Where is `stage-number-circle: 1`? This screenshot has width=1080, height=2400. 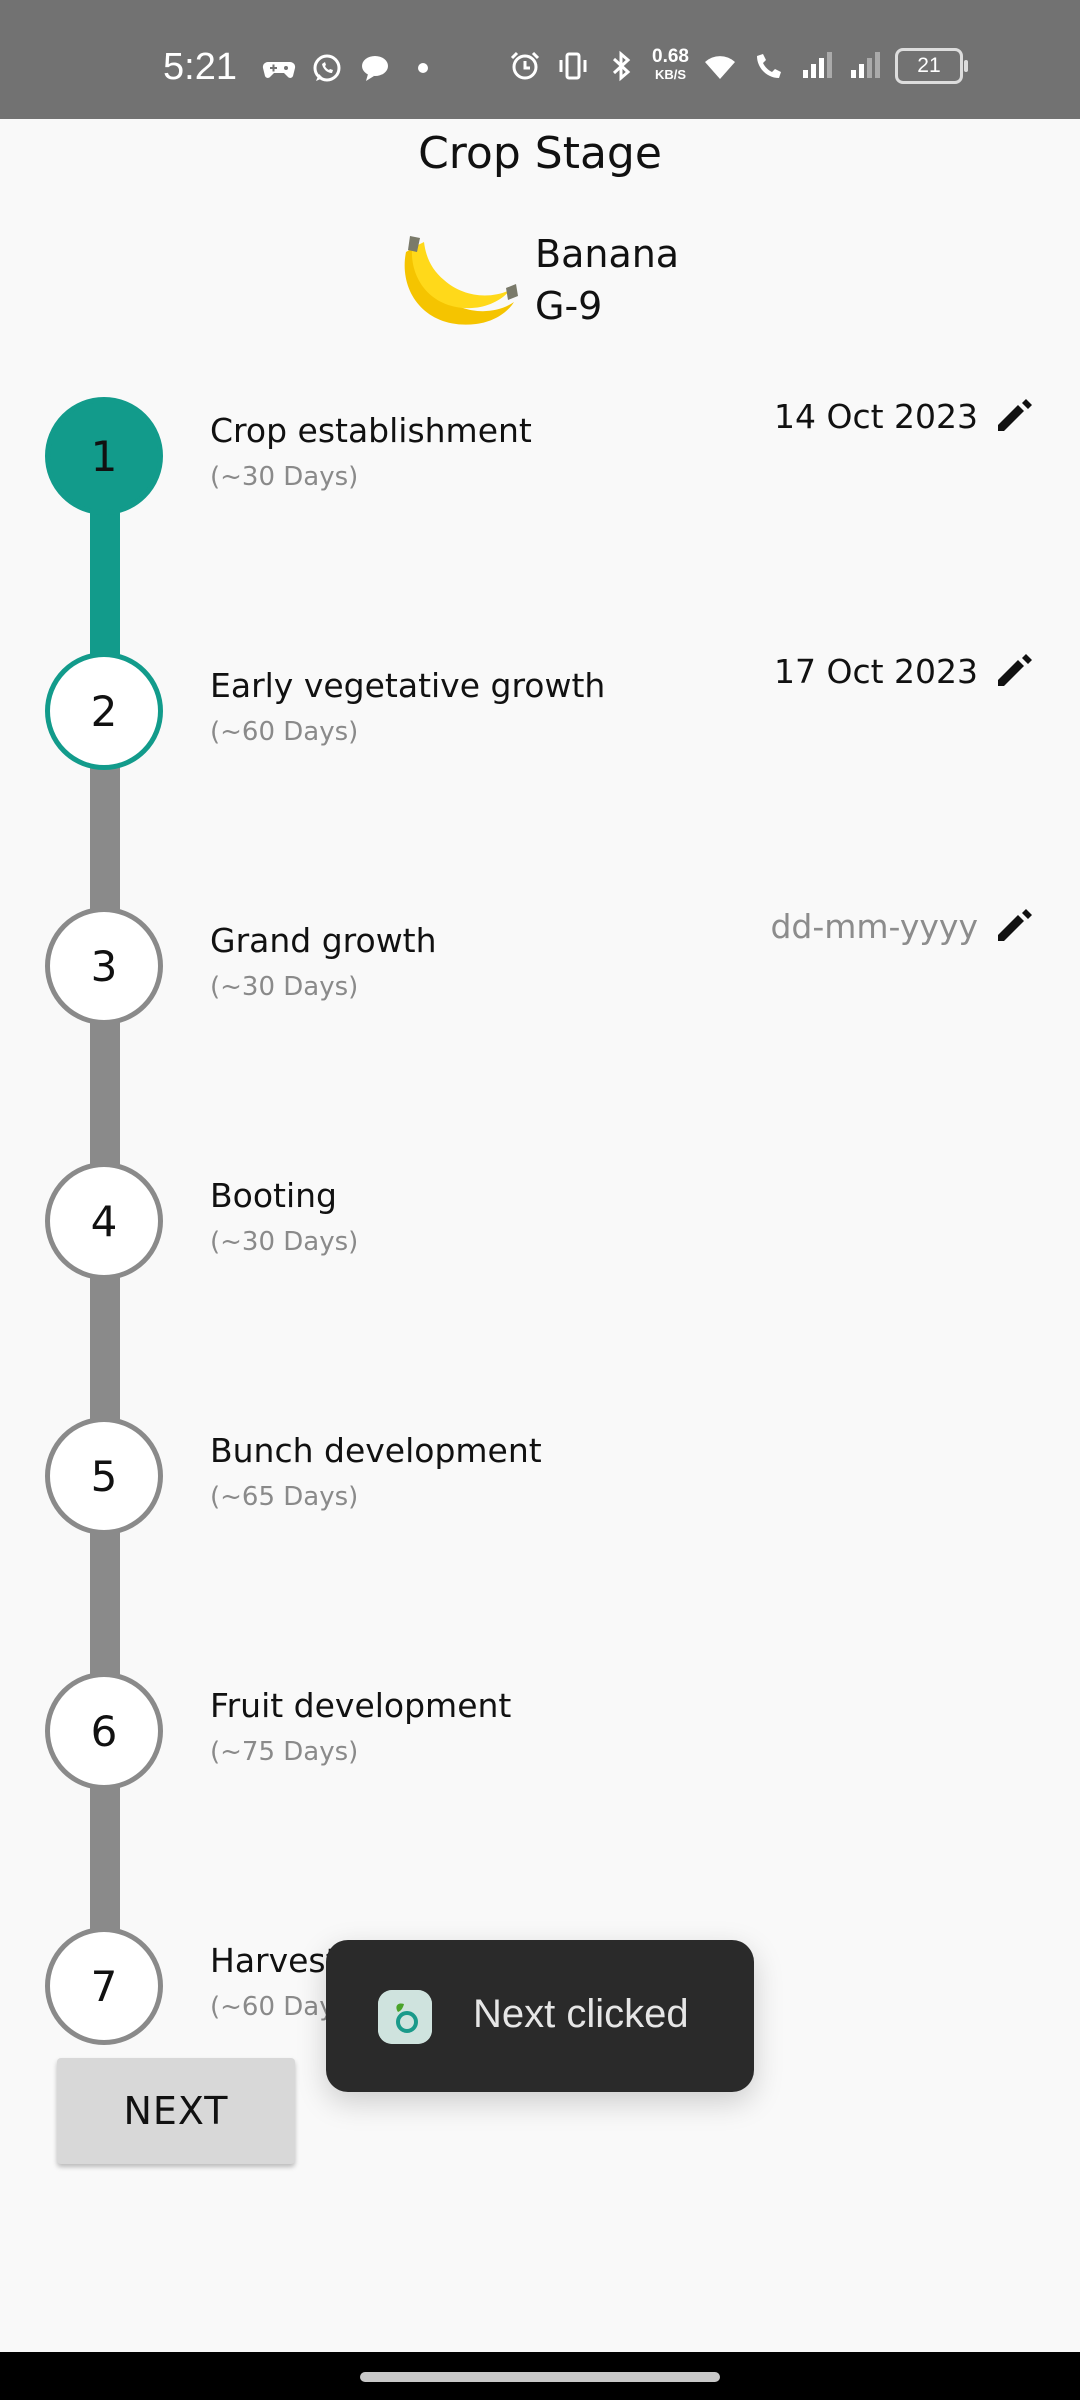
stage-number-circle: 1 is located at coordinates (104, 456).